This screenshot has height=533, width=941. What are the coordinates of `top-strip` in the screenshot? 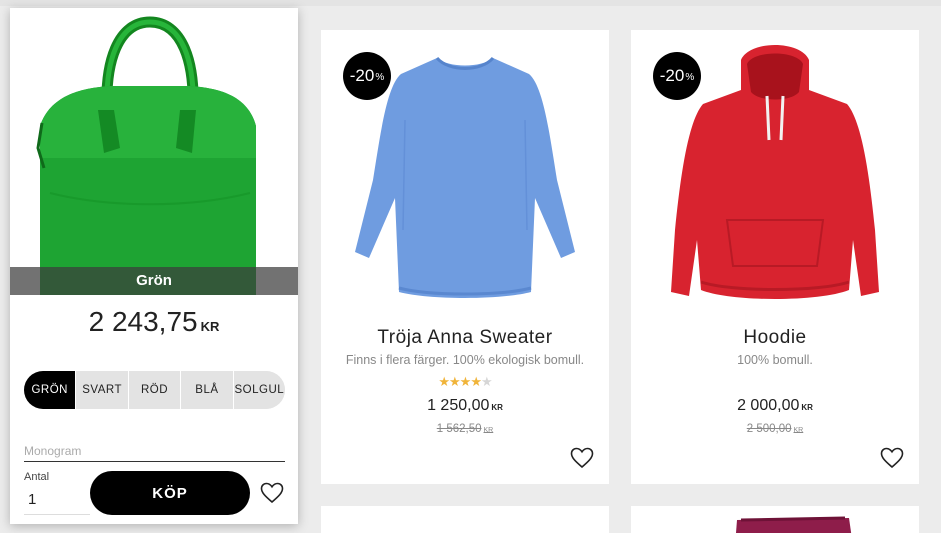 It's located at (470, 3).